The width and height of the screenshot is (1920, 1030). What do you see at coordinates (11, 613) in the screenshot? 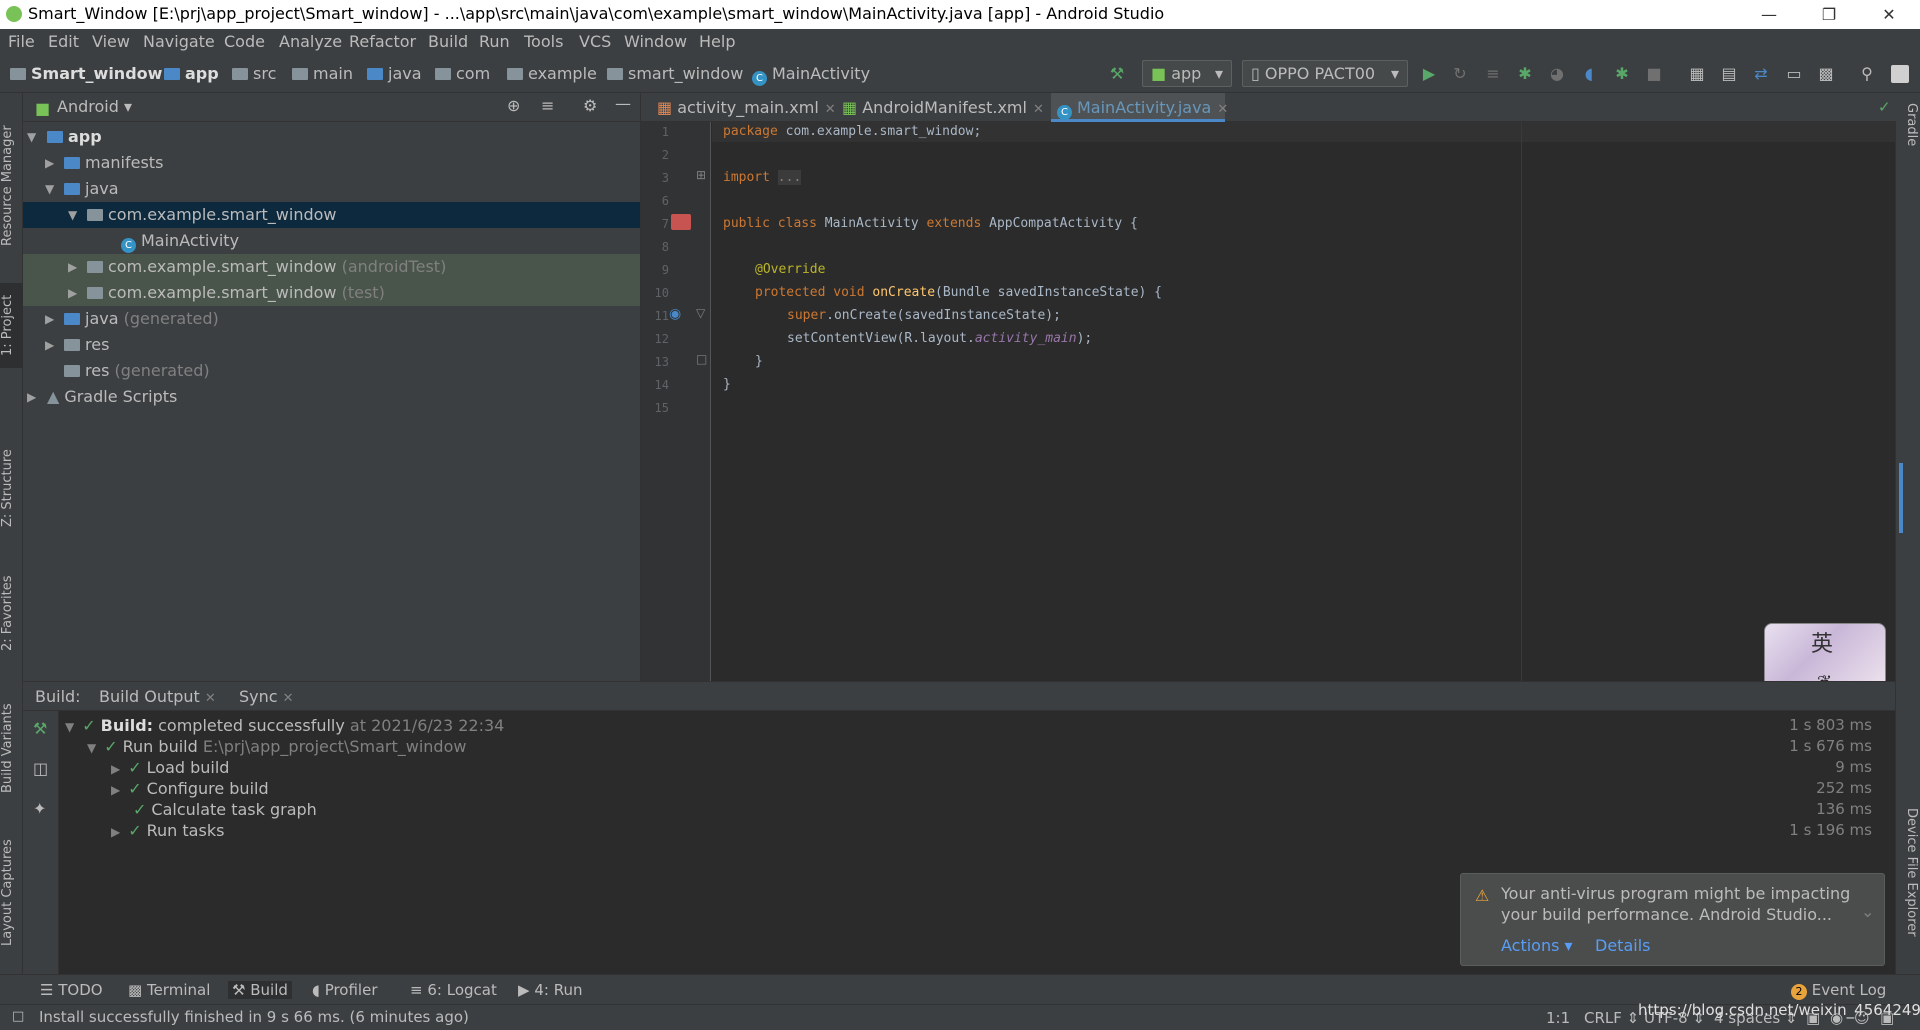
I see `favorites-tab: 2: Favorites` at bounding box center [11, 613].